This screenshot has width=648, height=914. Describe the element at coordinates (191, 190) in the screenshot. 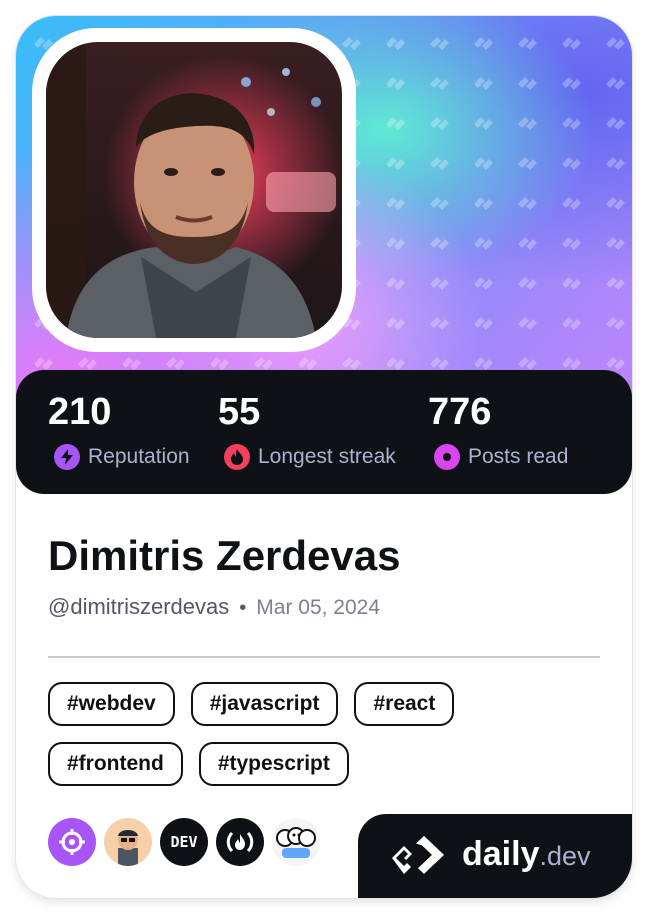

I see `avatar-photo-icon` at that location.